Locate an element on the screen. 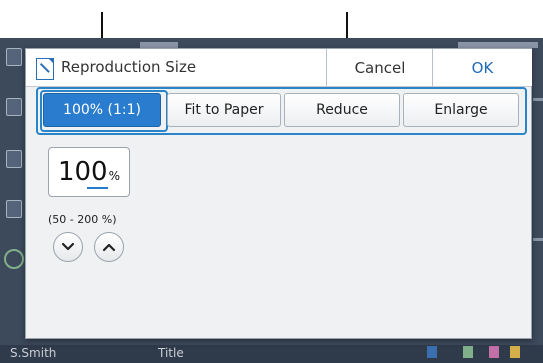 The image size is (543, 363). size-range-label: (50 - 200 %) is located at coordinates (82, 219).